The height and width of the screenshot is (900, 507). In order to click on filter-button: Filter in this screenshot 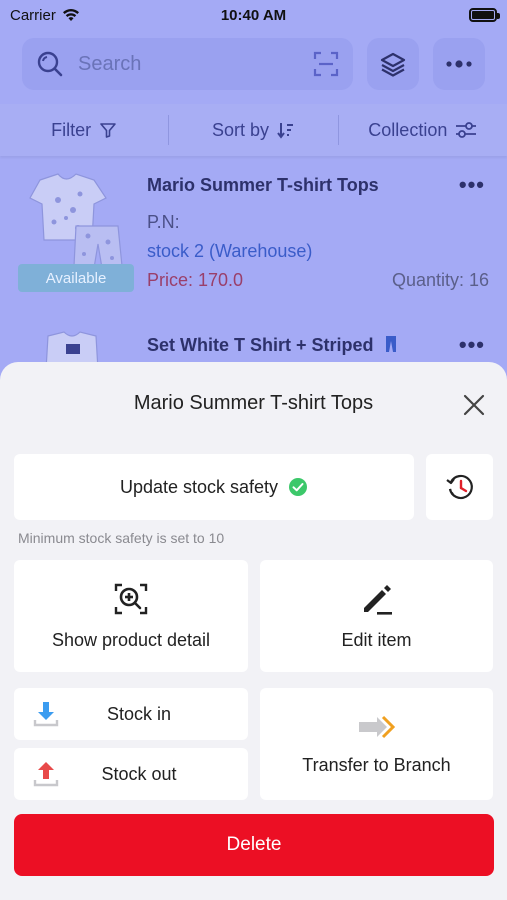, I will do `click(84, 130)`.